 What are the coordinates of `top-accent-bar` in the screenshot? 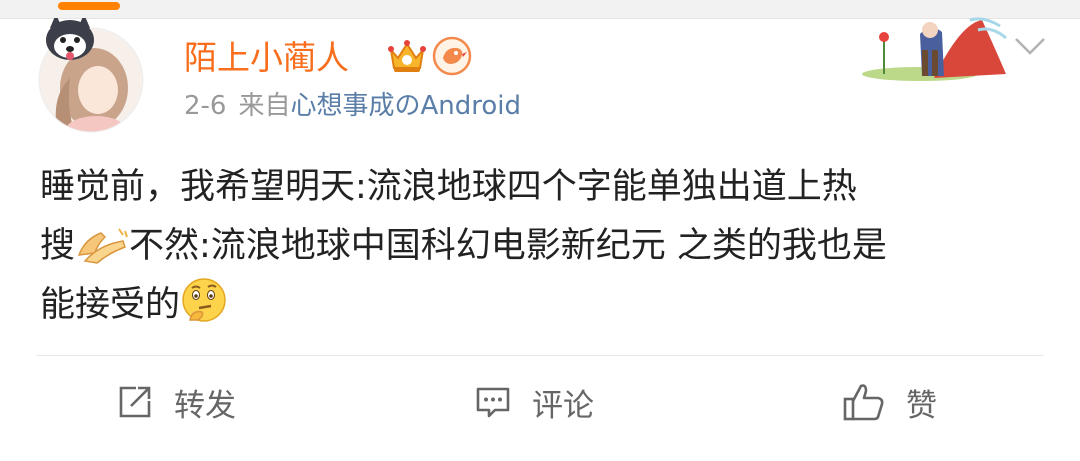 It's located at (89, 6).